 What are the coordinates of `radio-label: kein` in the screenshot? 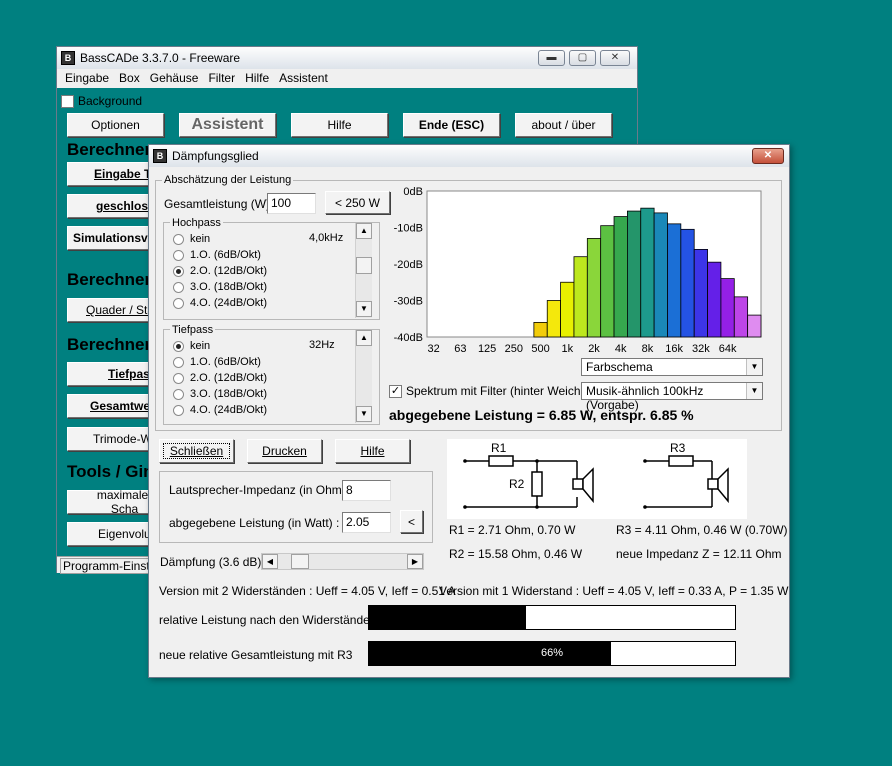 It's located at (200, 239).